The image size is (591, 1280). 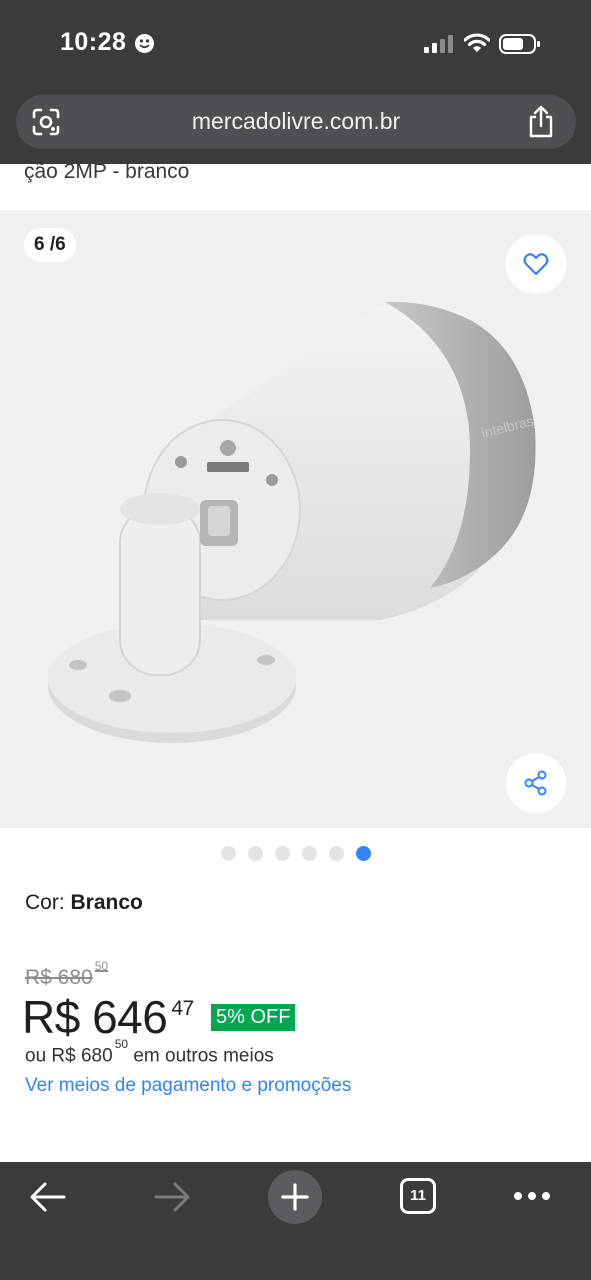 I want to click on gallery-dot-active, so click(x=363, y=853).